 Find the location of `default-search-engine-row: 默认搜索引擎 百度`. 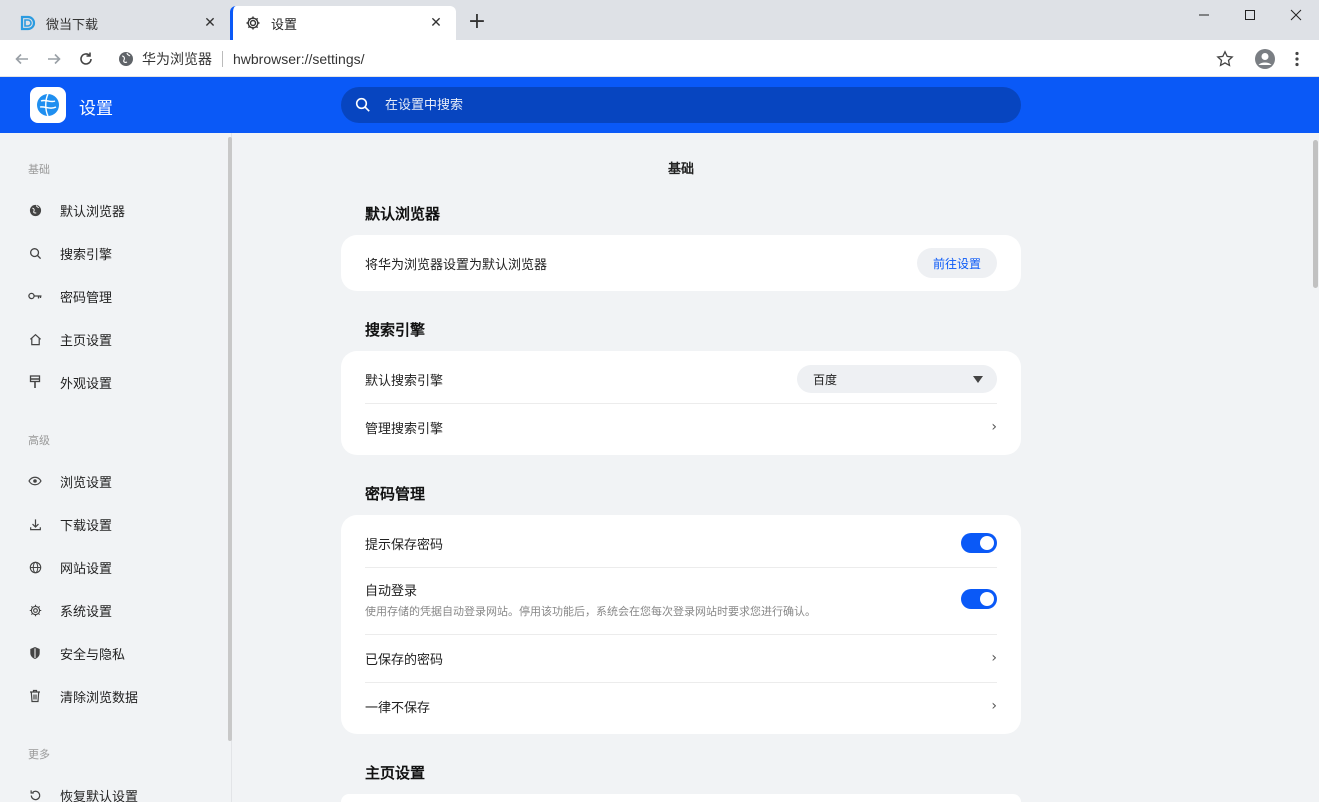

default-search-engine-row: 默认搜索引擎 百度 is located at coordinates (681, 379).